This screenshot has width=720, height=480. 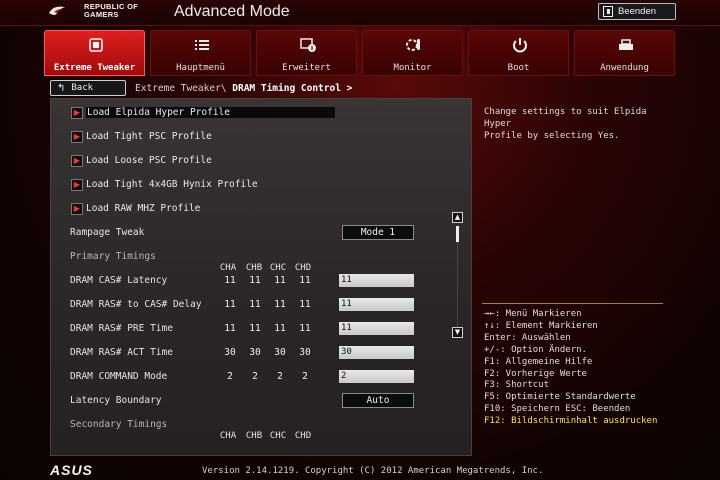 I want to click on scroll-up-button: ▲, so click(x=457, y=217).